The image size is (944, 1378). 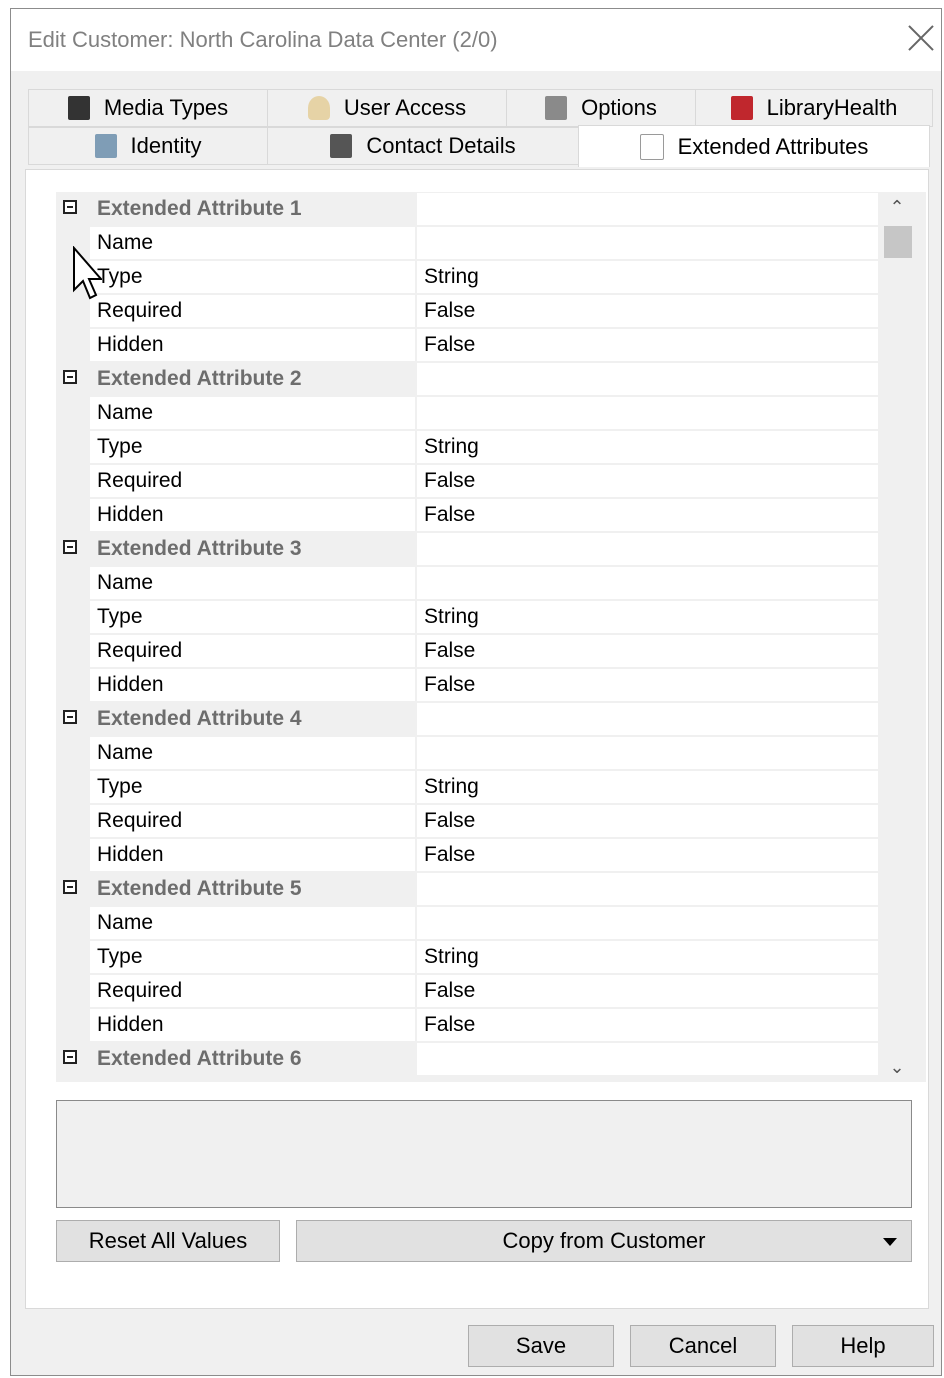 I want to click on category-row: Extended Attribute 6, so click(x=468, y=1059).